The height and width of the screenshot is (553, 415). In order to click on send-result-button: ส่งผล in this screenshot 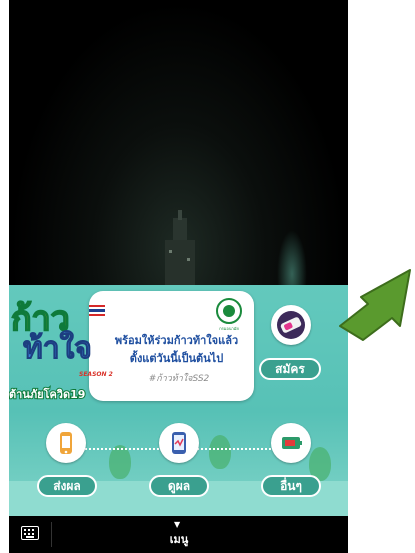, I will do `click(67, 486)`.